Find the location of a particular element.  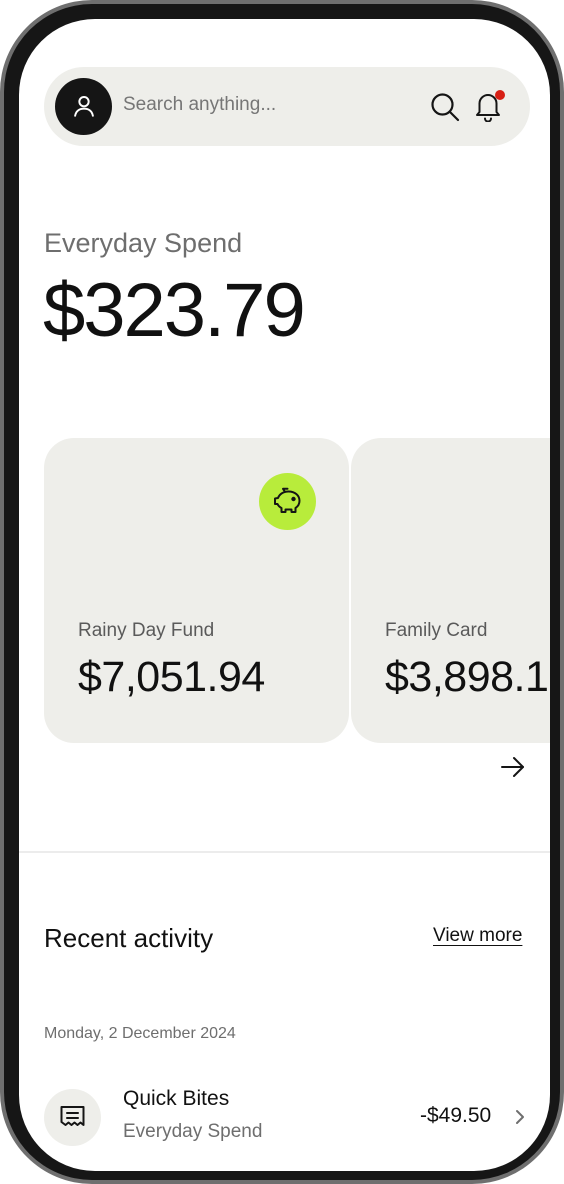

balance-amount: $323.79 is located at coordinates (174, 310).